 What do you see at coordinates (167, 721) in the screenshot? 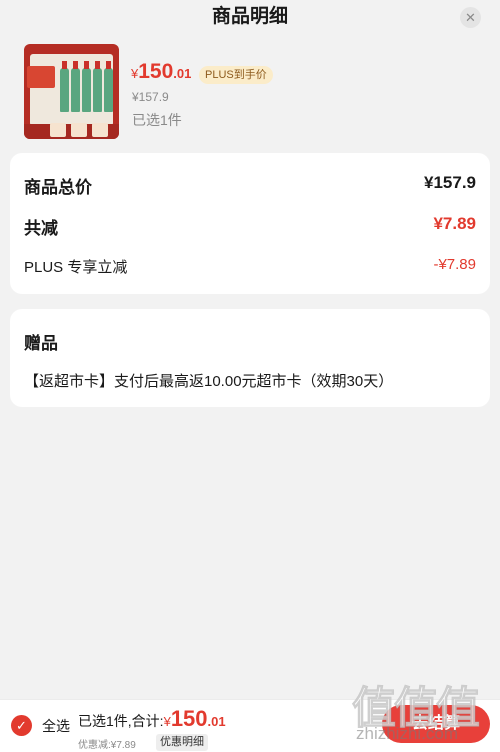
I see `order-price-symbol: ¥` at bounding box center [167, 721].